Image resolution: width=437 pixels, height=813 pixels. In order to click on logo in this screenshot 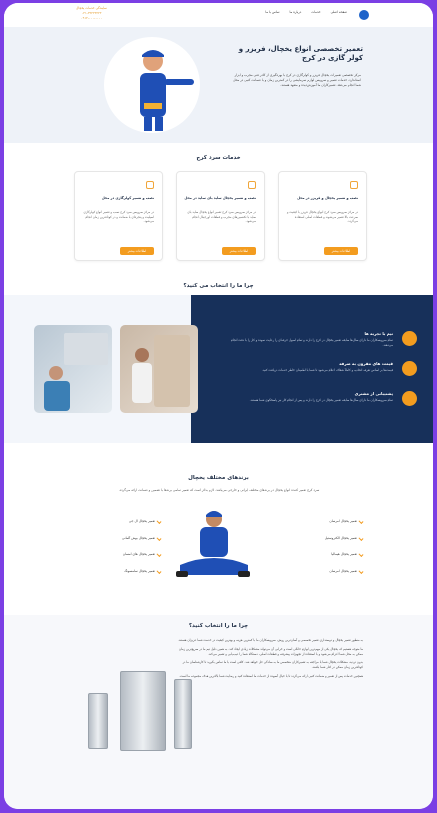, I will do `click(364, 15)`.